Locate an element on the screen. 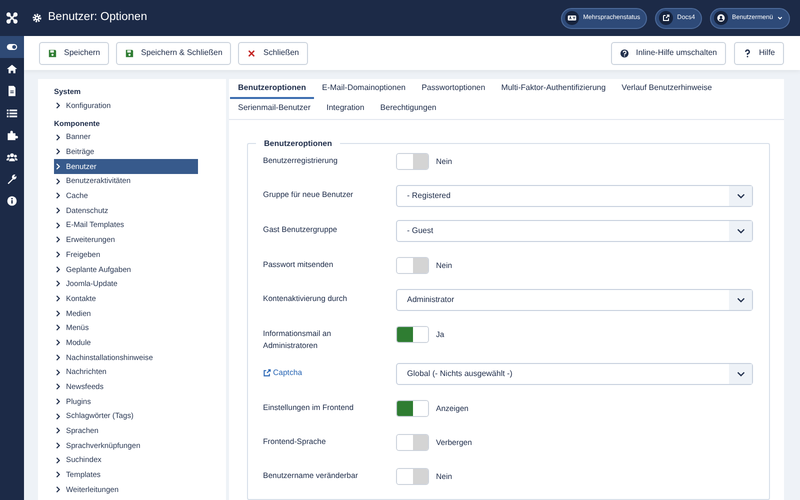  select-field: Administrator is located at coordinates (574, 300).